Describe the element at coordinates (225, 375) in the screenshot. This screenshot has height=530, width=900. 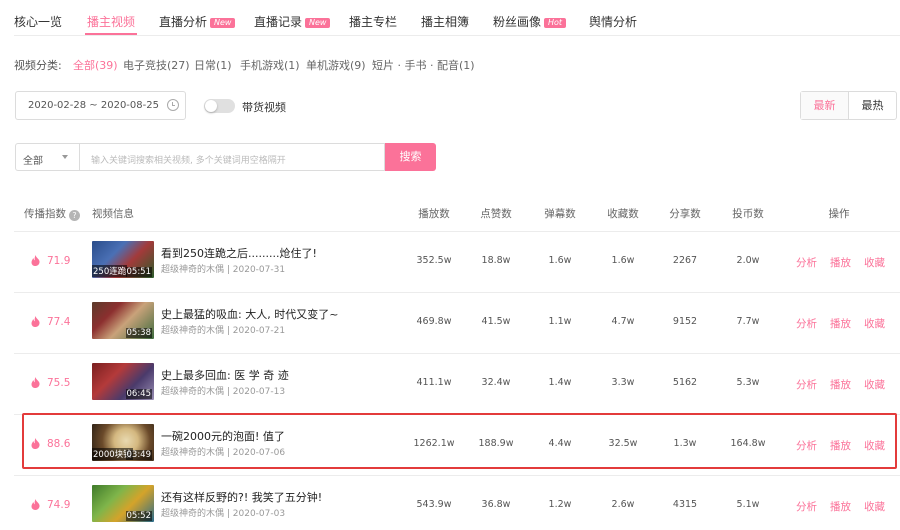
I see `video-title: 史上最多回血: 医 学 奇 迹` at that location.